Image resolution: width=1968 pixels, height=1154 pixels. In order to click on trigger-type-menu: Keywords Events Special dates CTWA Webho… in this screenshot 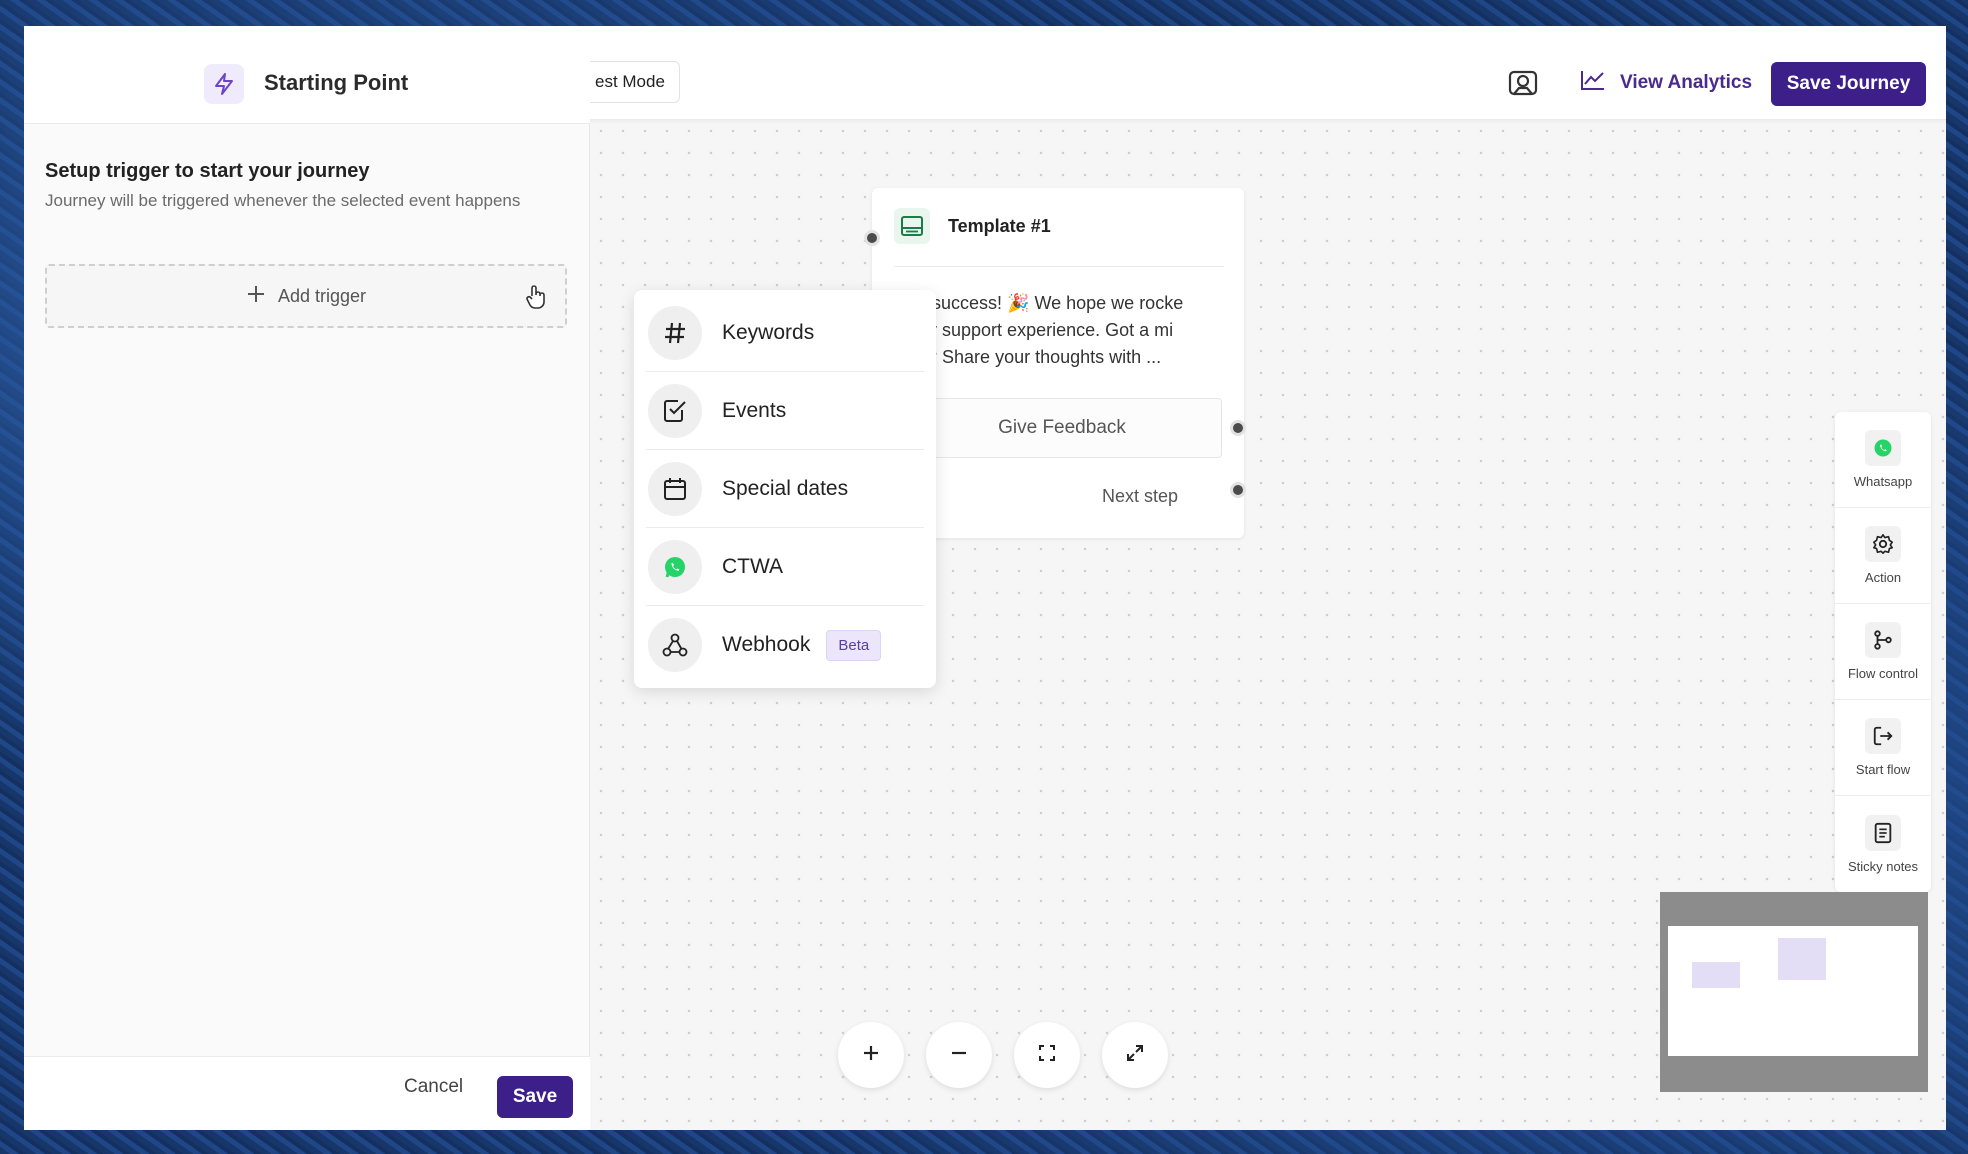, I will do `click(785, 489)`.